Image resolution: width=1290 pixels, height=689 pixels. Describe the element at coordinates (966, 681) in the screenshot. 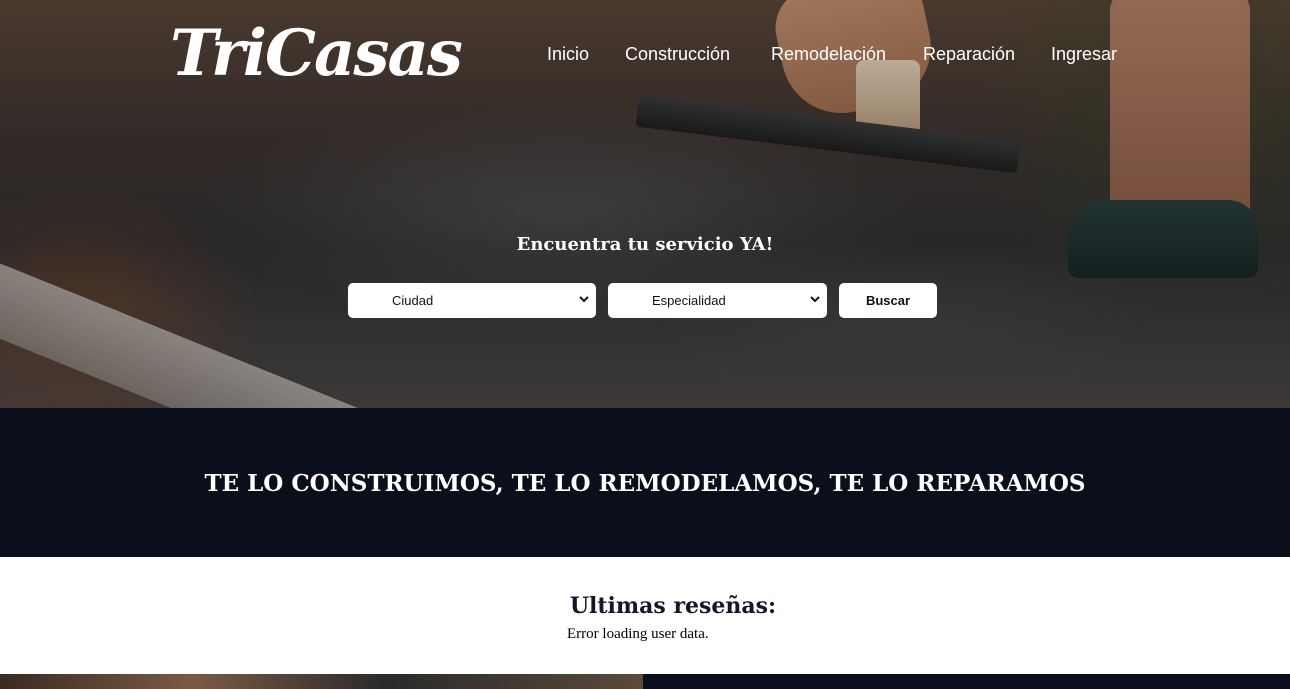

I see `footer-panel` at that location.